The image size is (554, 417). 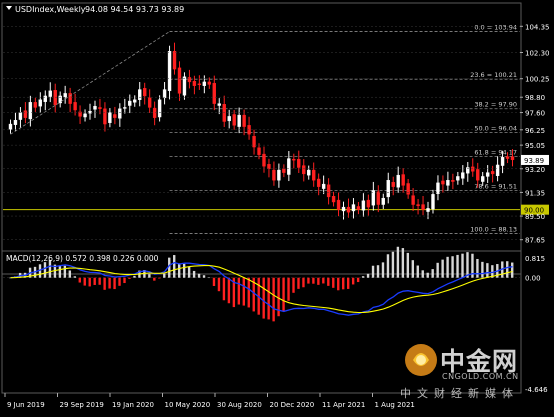 I want to click on macd-label: MACD(12,26,9) 0.572 0.398 0.226 0.000, so click(x=82, y=258).